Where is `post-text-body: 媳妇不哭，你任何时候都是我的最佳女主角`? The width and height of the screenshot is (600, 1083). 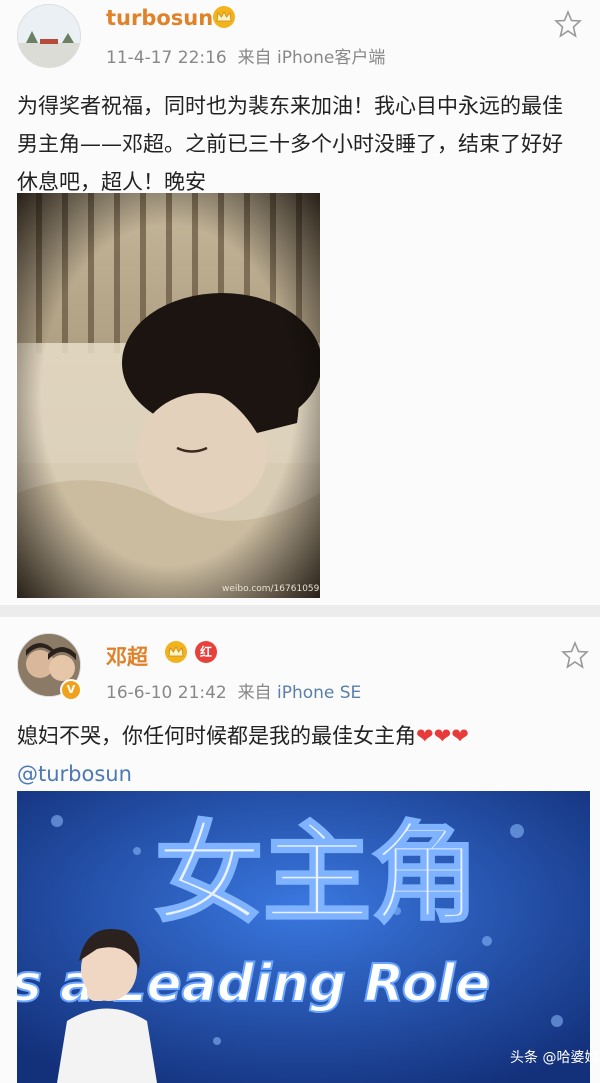 post-text-body: 媳妇不哭，你任何时候都是我的最佳女主角 is located at coordinates (216, 736).